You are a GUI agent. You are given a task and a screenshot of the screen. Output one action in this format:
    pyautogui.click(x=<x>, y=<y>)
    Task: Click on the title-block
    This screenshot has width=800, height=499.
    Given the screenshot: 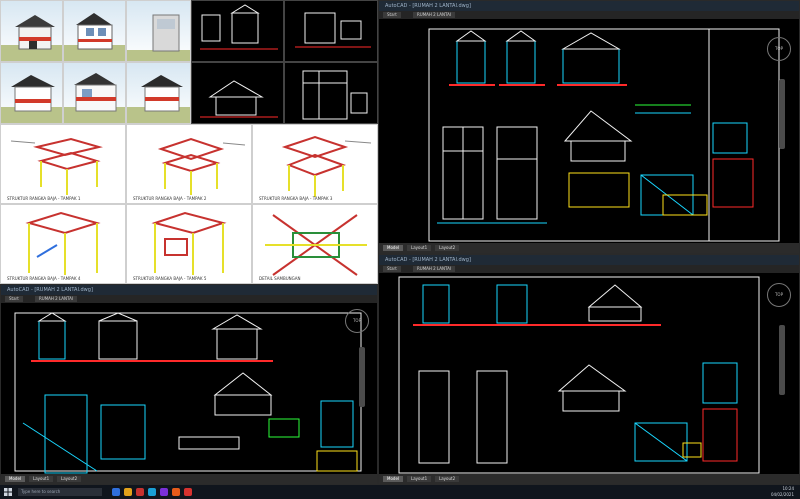 What is the action you would take?
    pyautogui.click(x=708, y=135)
    